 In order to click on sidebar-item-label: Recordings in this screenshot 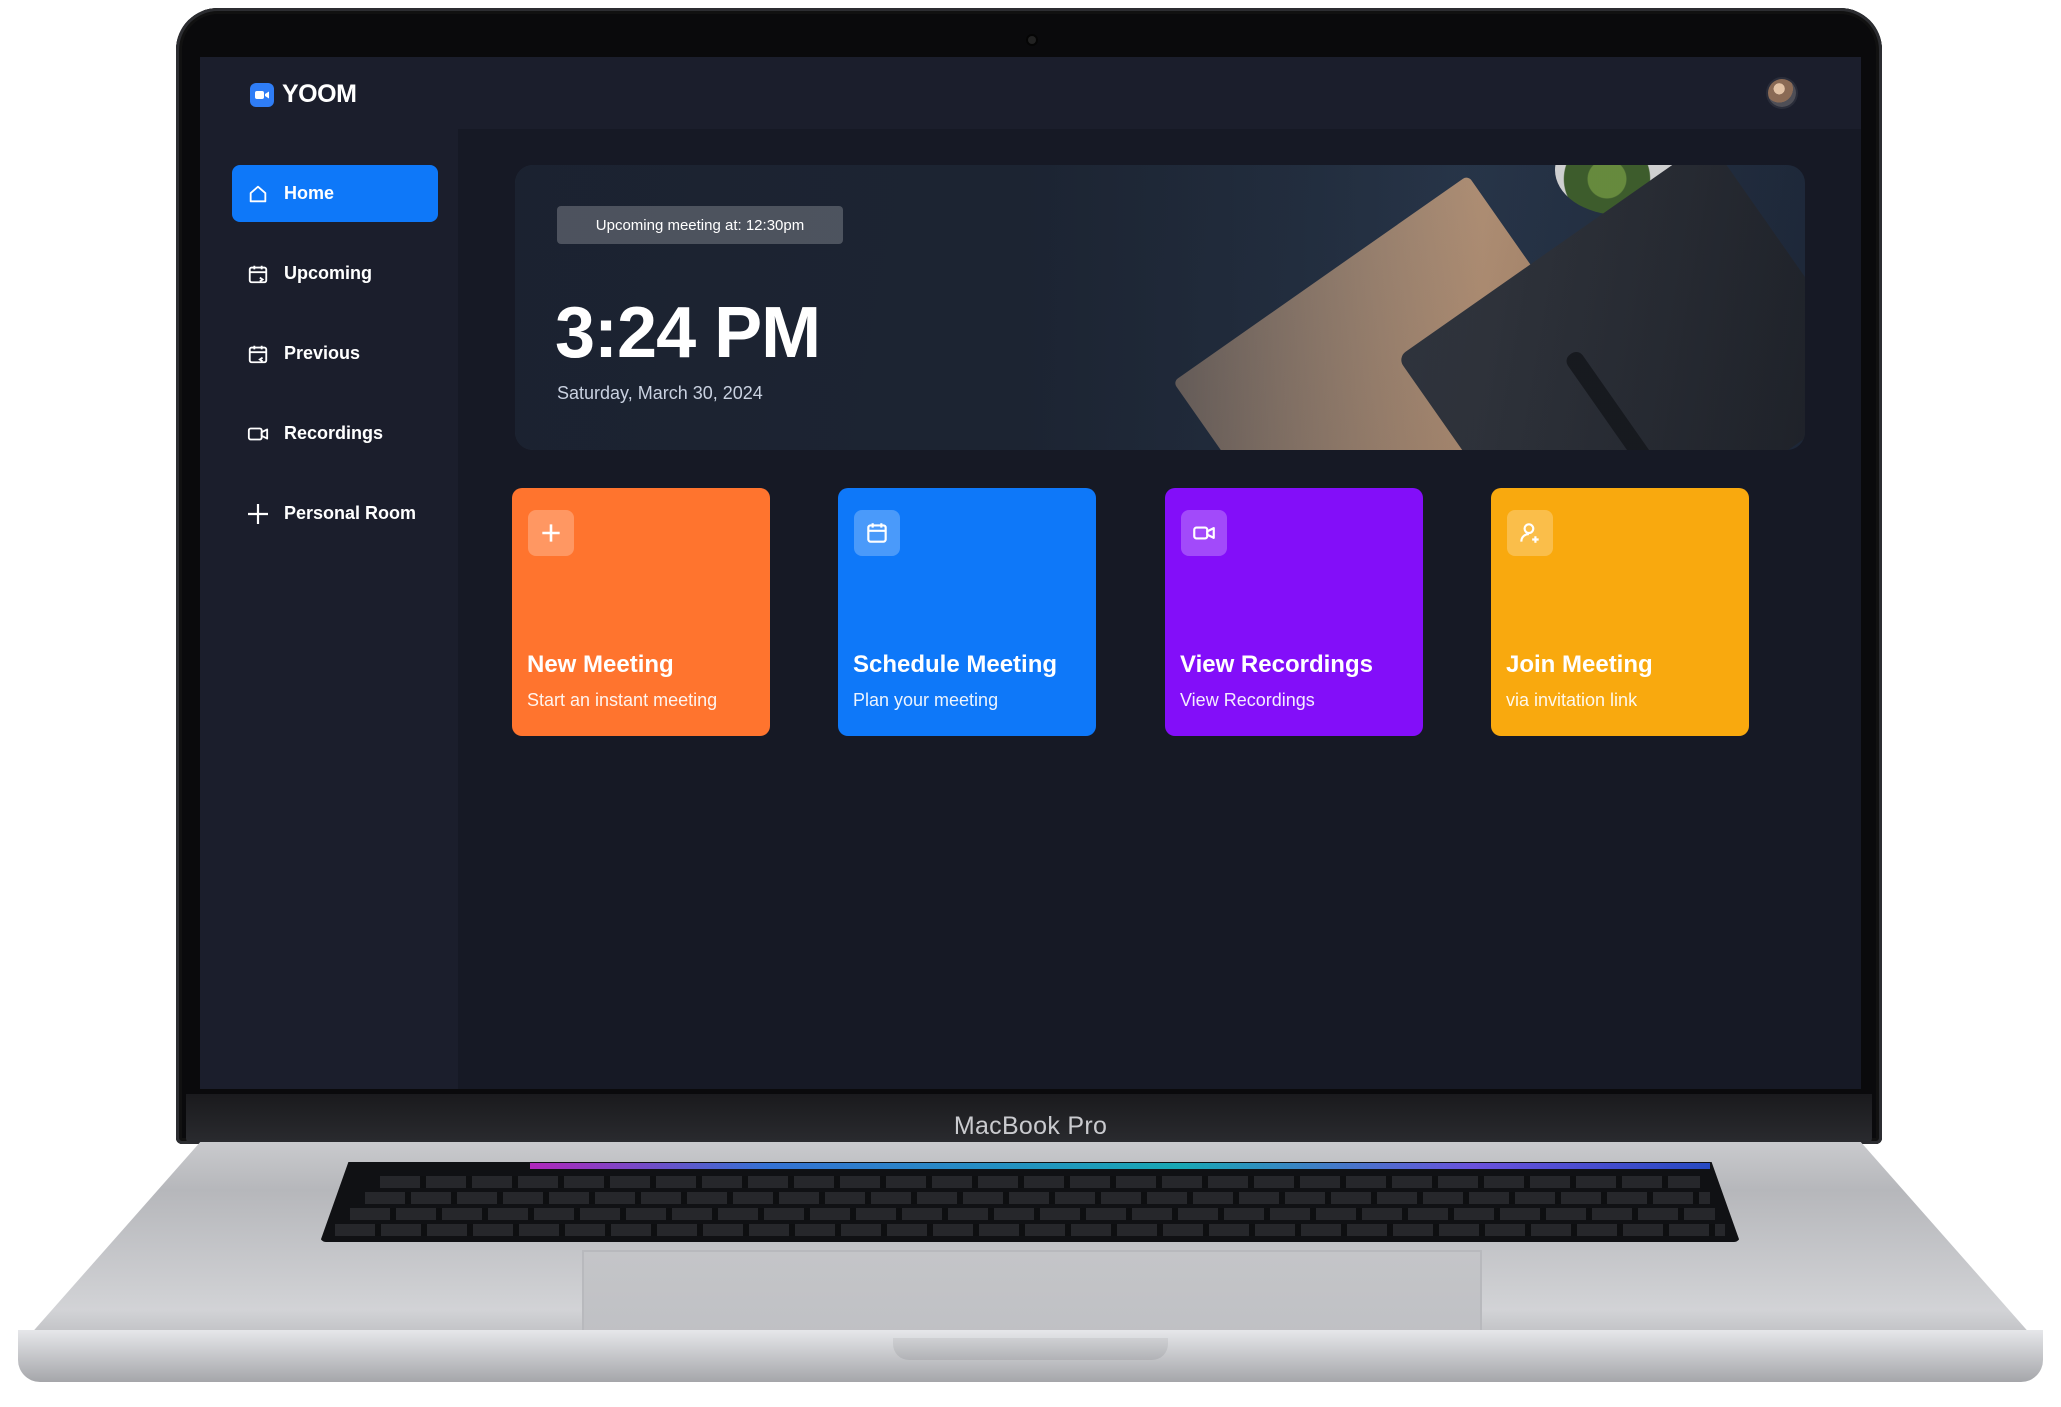, I will do `click(334, 433)`.